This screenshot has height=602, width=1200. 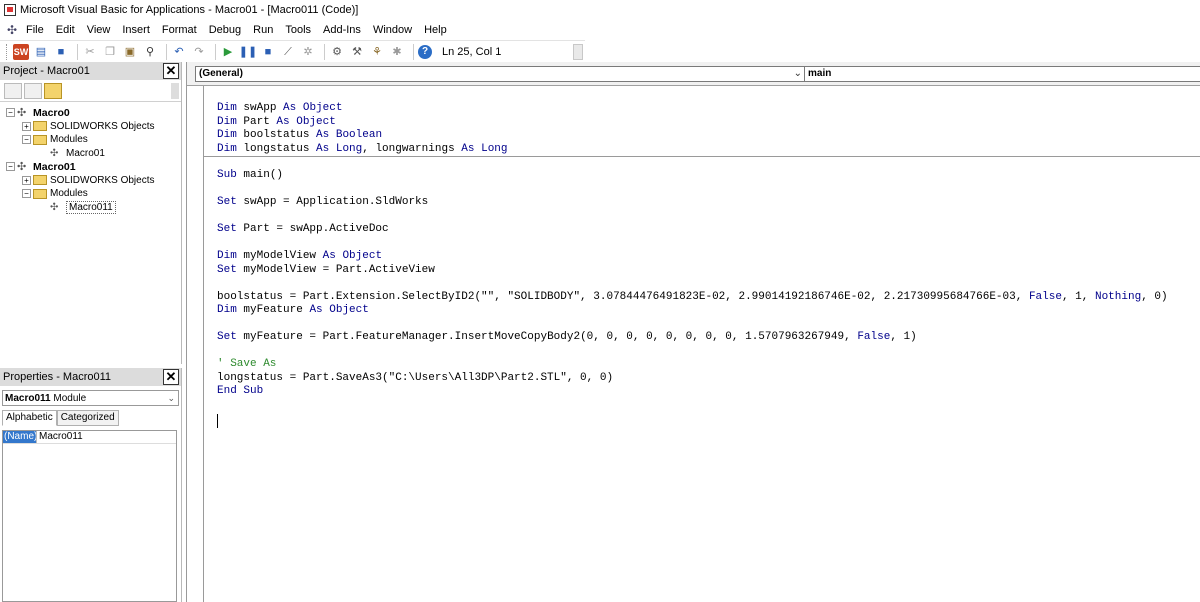 I want to click on properties-pane-header: Properties - Macro011 ✕, so click(x=90, y=377).